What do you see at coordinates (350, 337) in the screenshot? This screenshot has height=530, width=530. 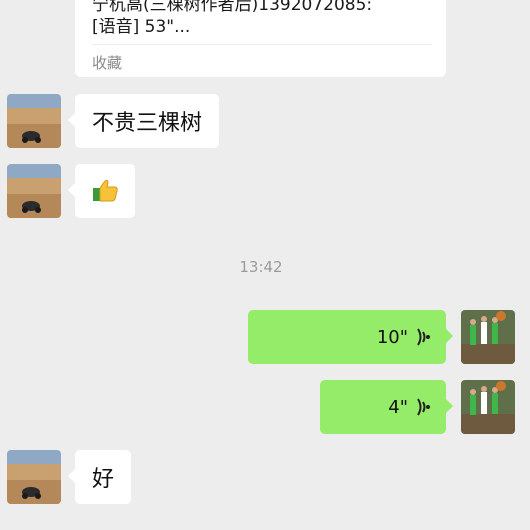 I see `voice-message-bubble: 10"` at bounding box center [350, 337].